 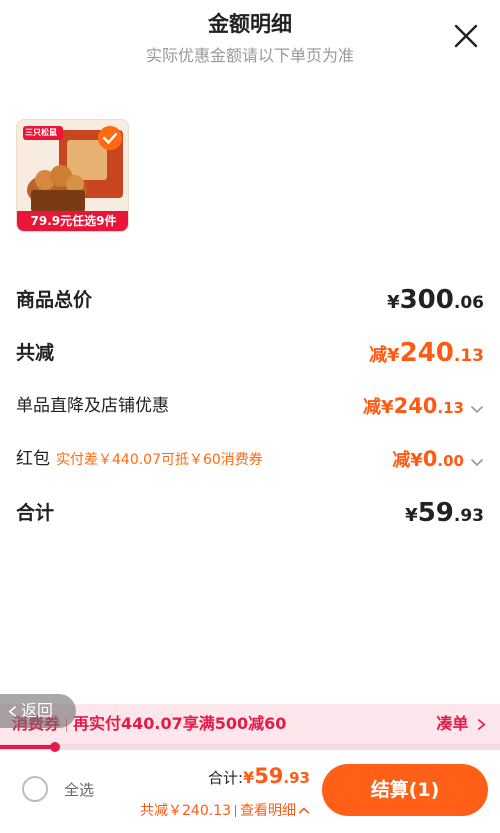 I want to click on total-reduction-value: 减¥240.13, so click(x=426, y=354).